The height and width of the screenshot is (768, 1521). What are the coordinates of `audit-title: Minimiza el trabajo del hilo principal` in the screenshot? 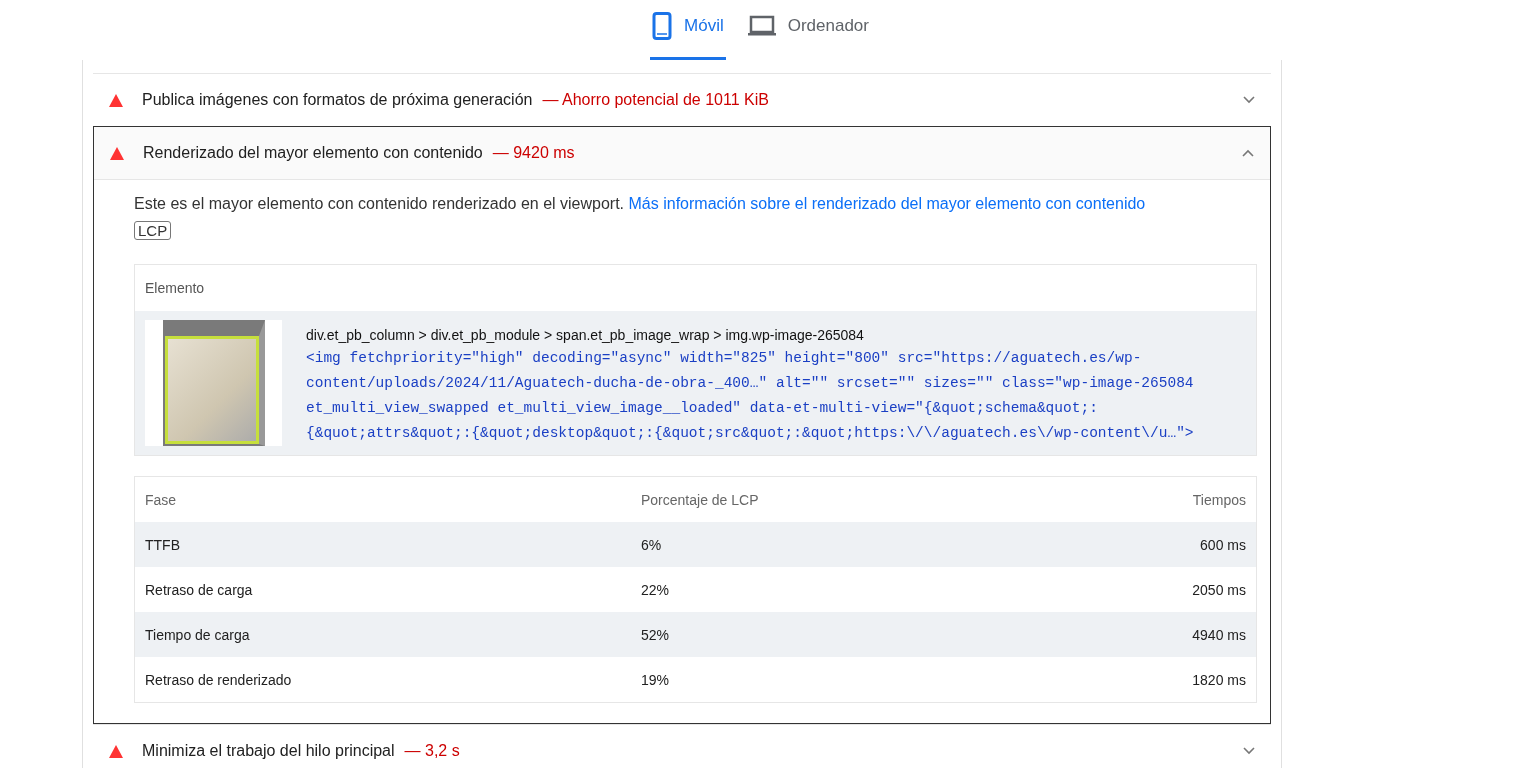 It's located at (268, 751).